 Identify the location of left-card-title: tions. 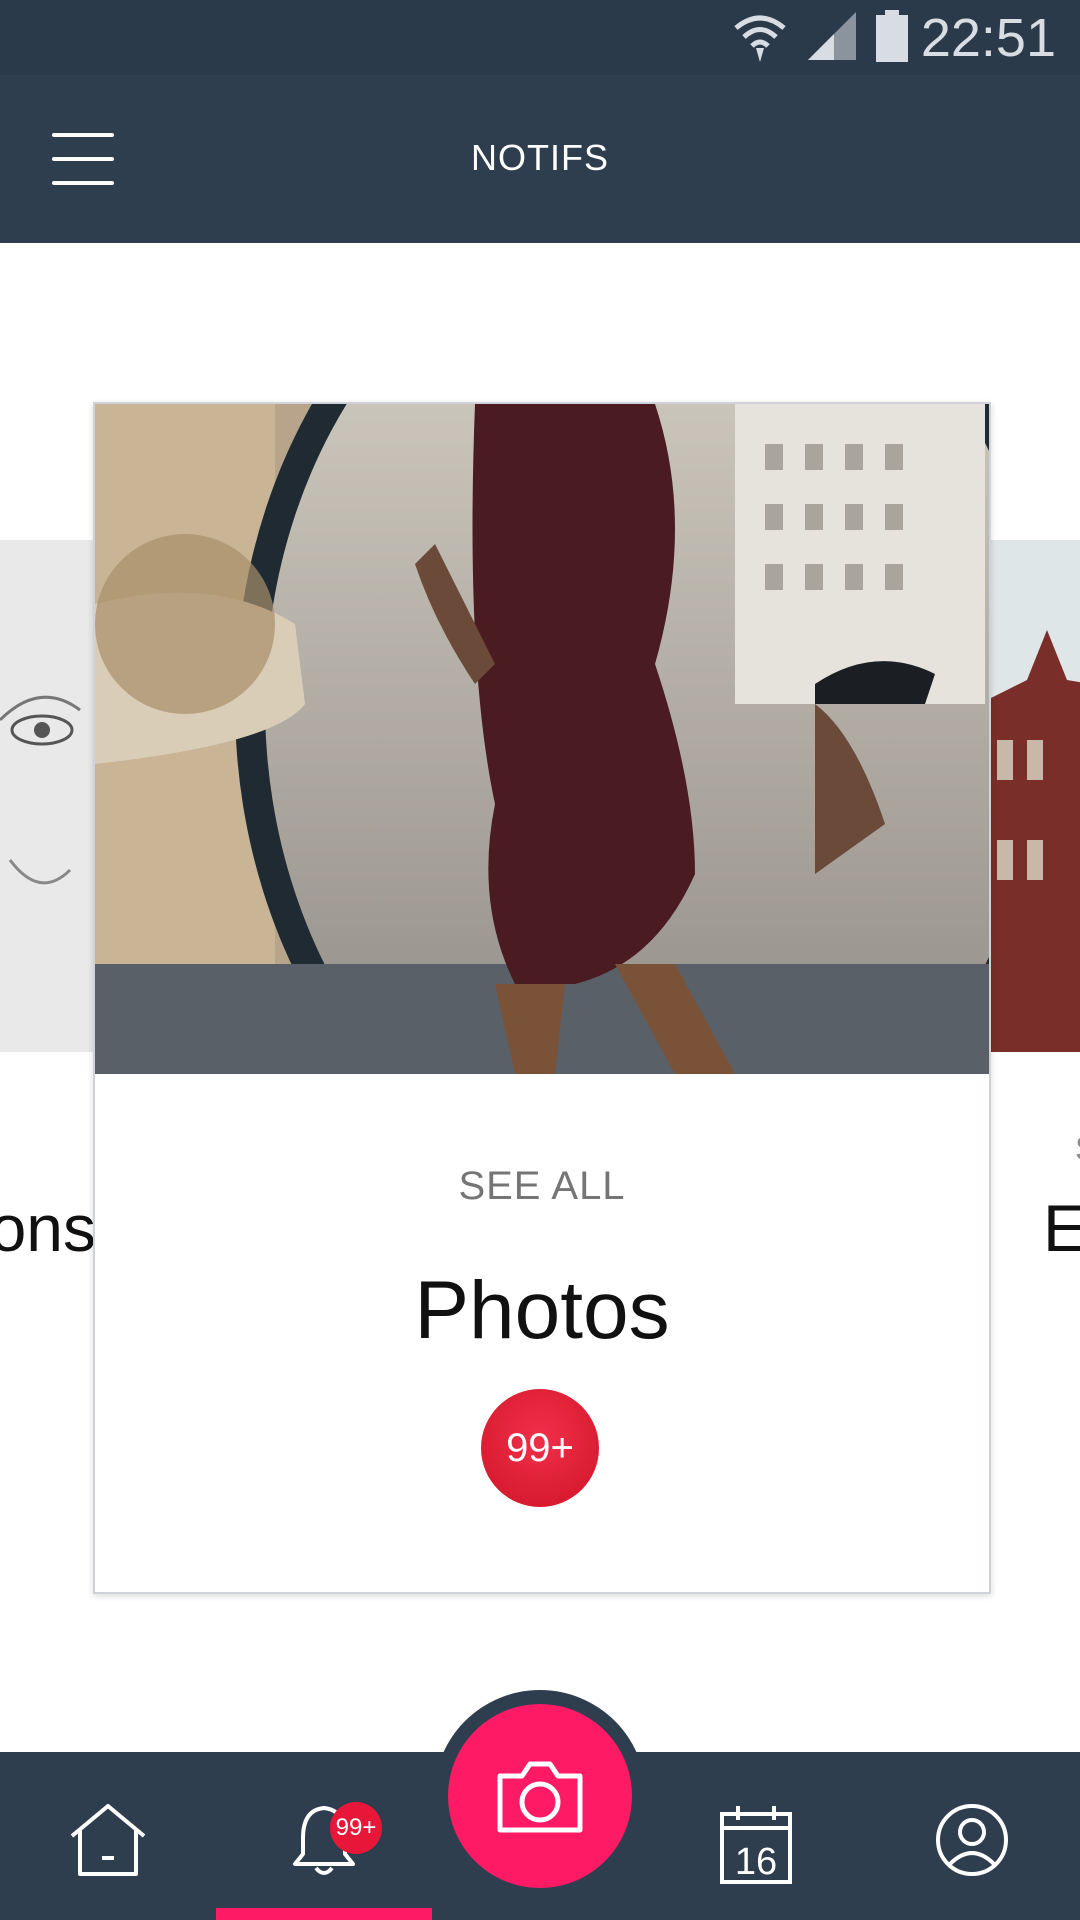
(48, 1228).